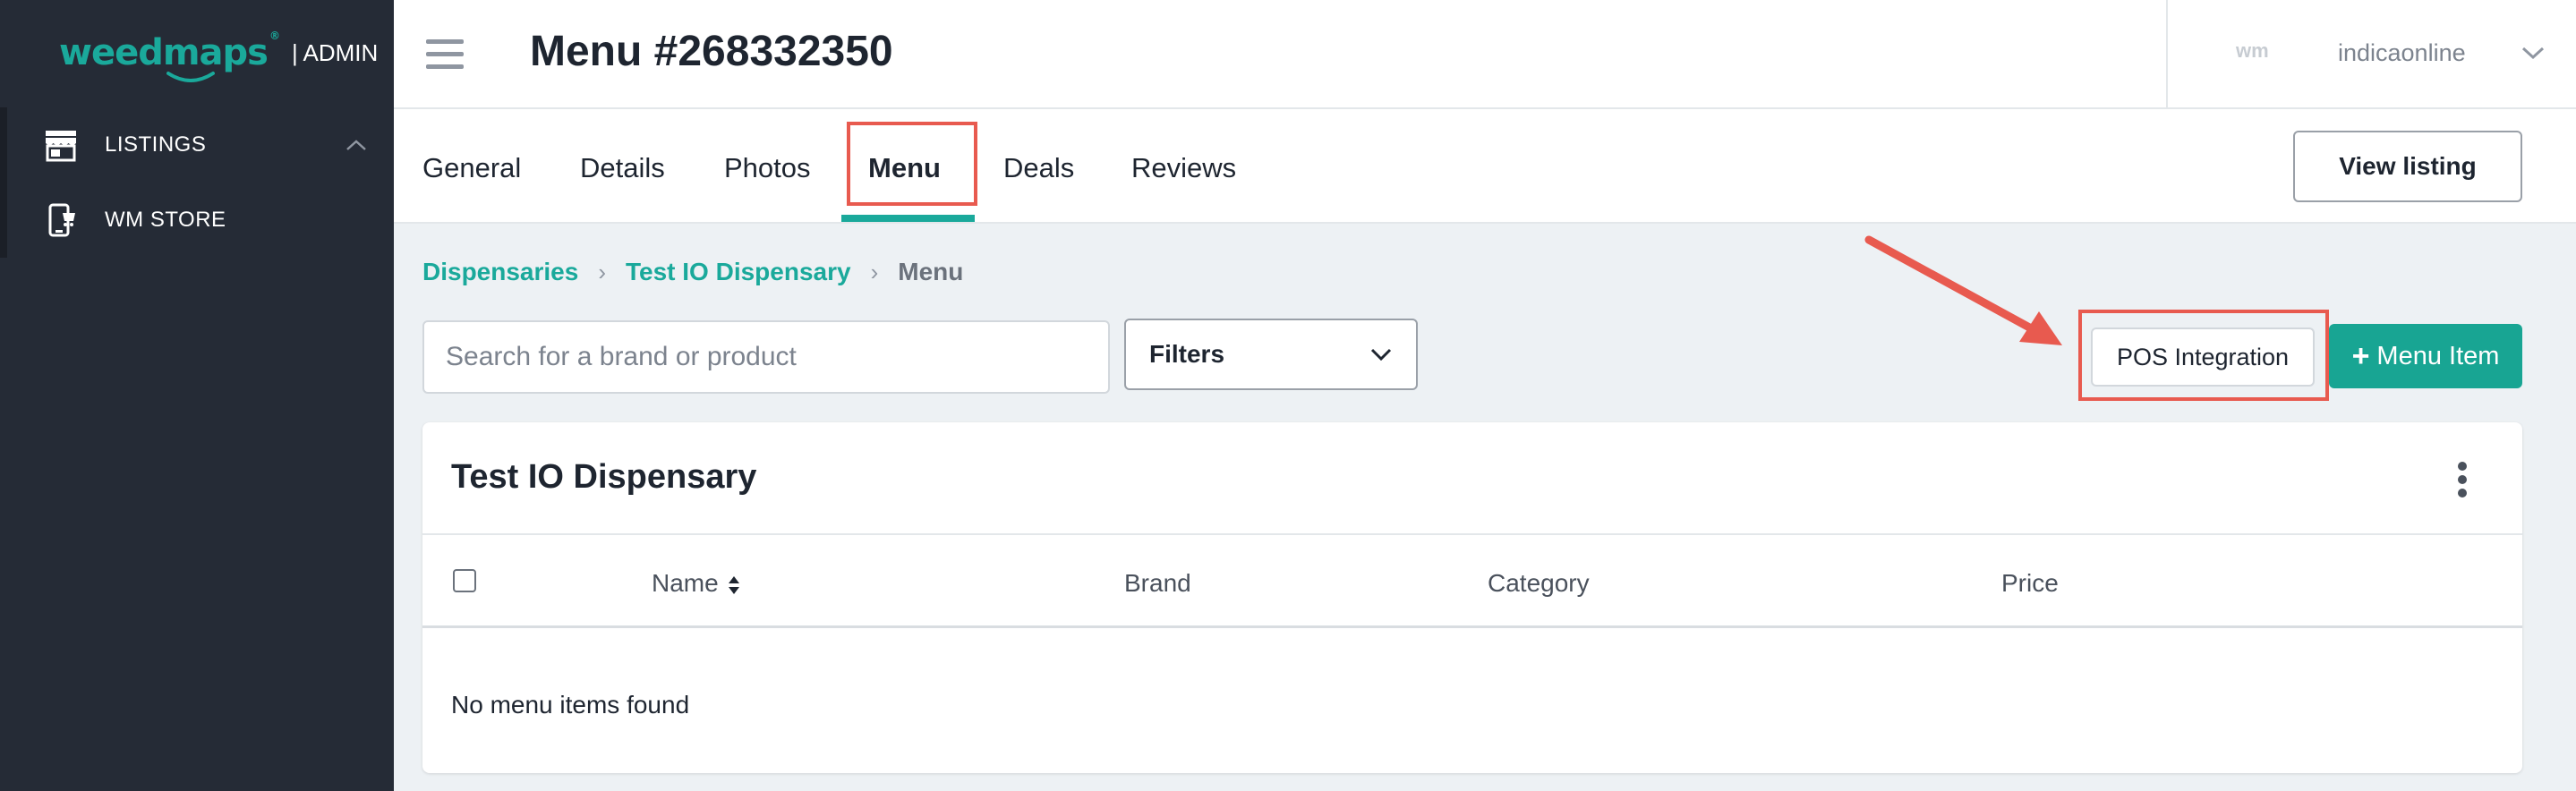  What do you see at coordinates (2407, 167) in the screenshot?
I see `view-listing-button: View listing` at bounding box center [2407, 167].